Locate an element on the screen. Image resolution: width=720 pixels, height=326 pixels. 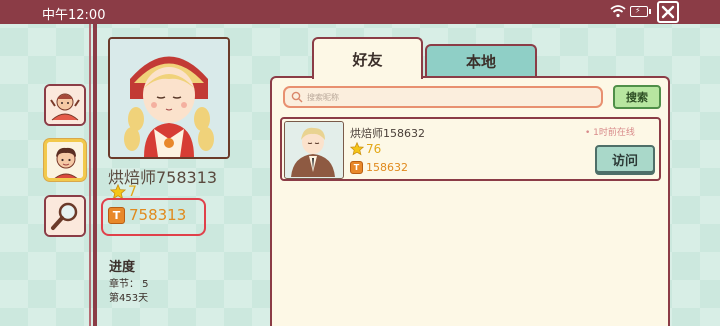
profile-portrait is located at coordinates (169, 98).